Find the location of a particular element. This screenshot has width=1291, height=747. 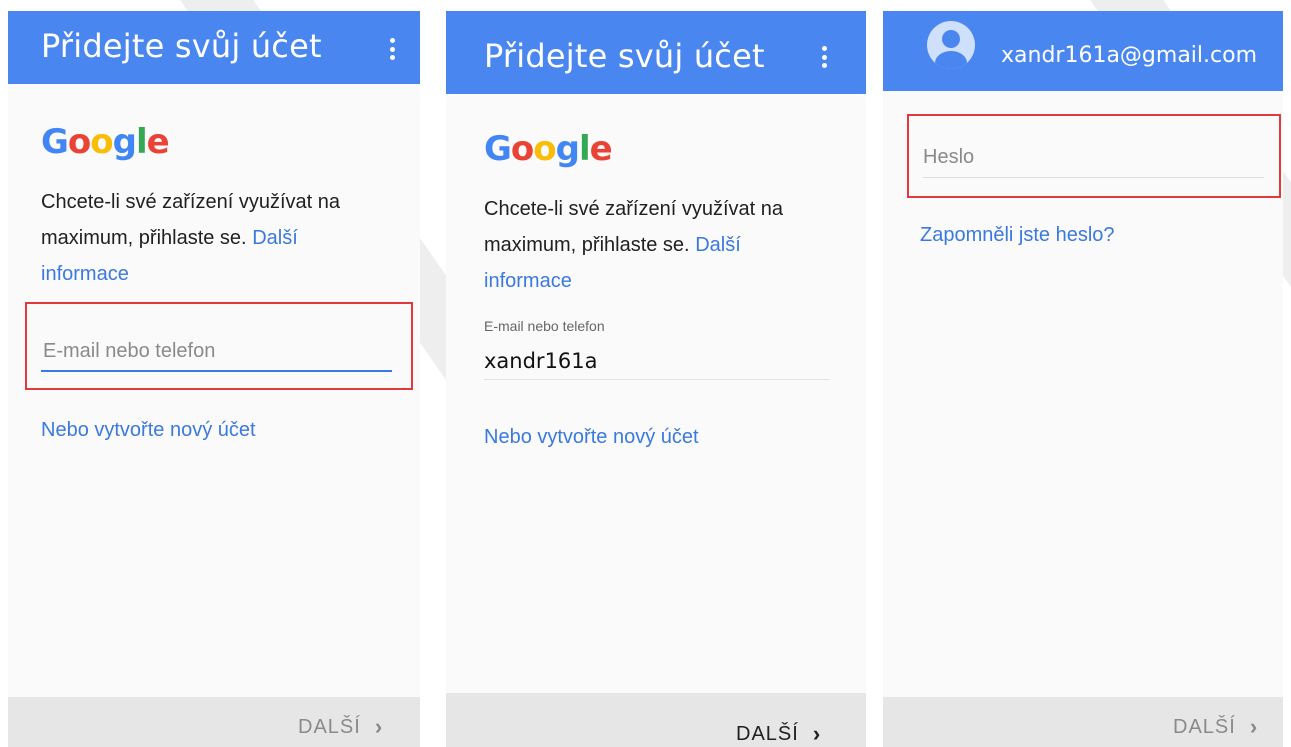

forgot-password-link: Zapomněli jste heslo? is located at coordinates (1017, 235).